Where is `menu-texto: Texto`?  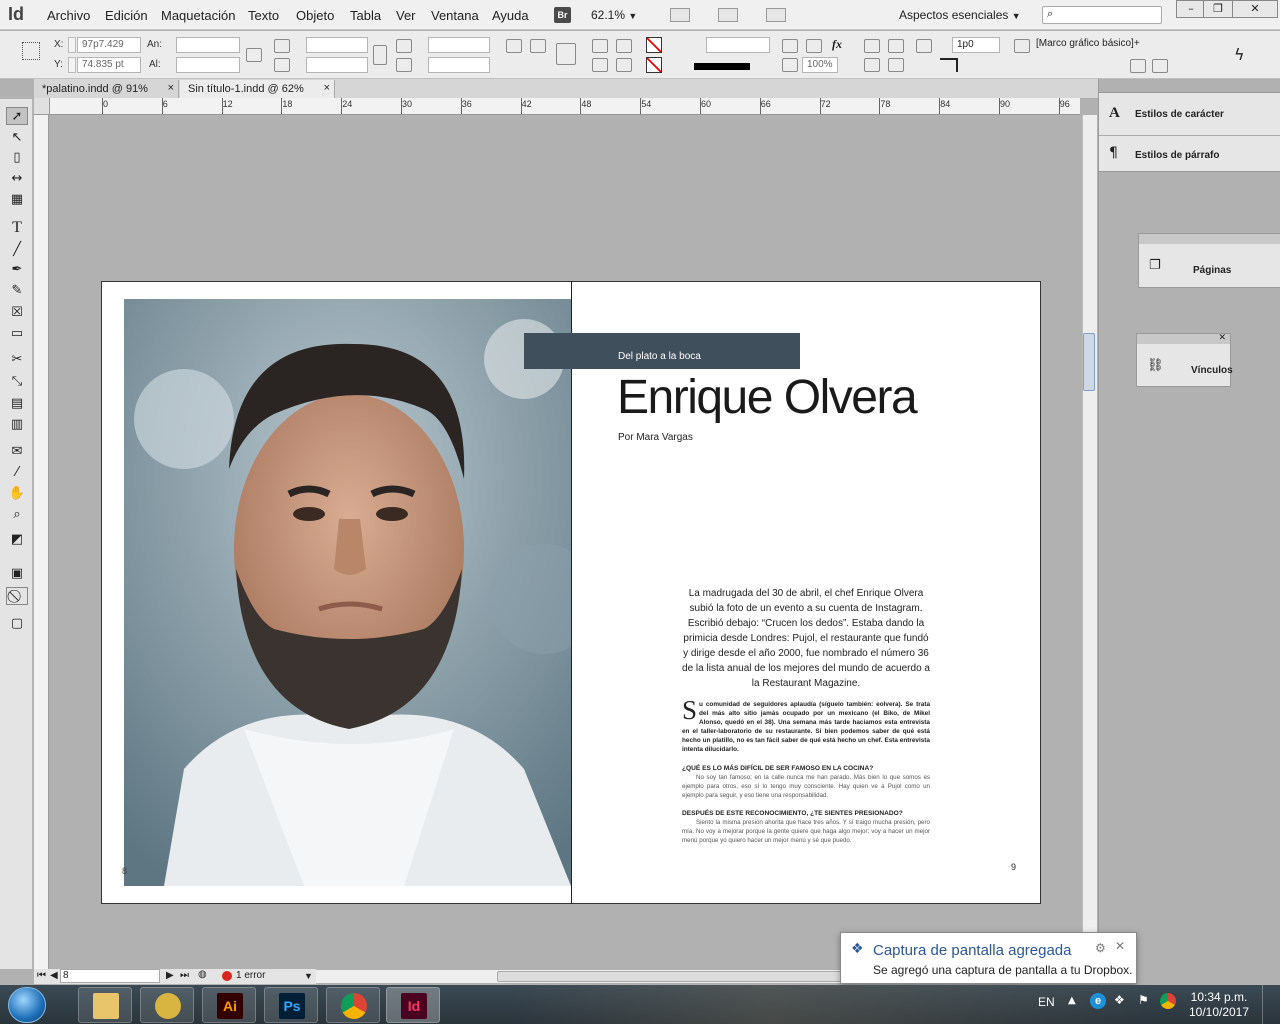
menu-texto: Texto is located at coordinates (263, 15).